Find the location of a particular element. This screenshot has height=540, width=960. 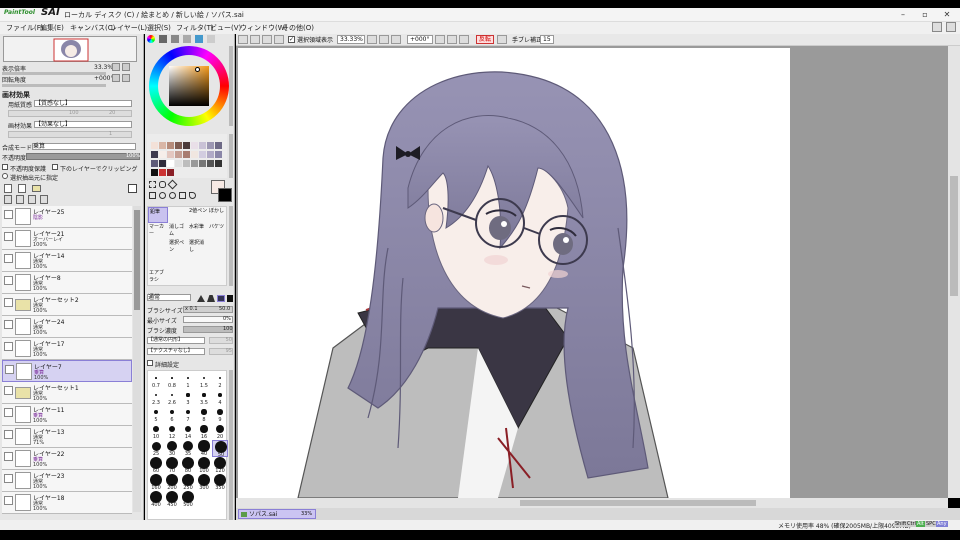

menu-other: その他(O) is located at coordinates (298, 28).